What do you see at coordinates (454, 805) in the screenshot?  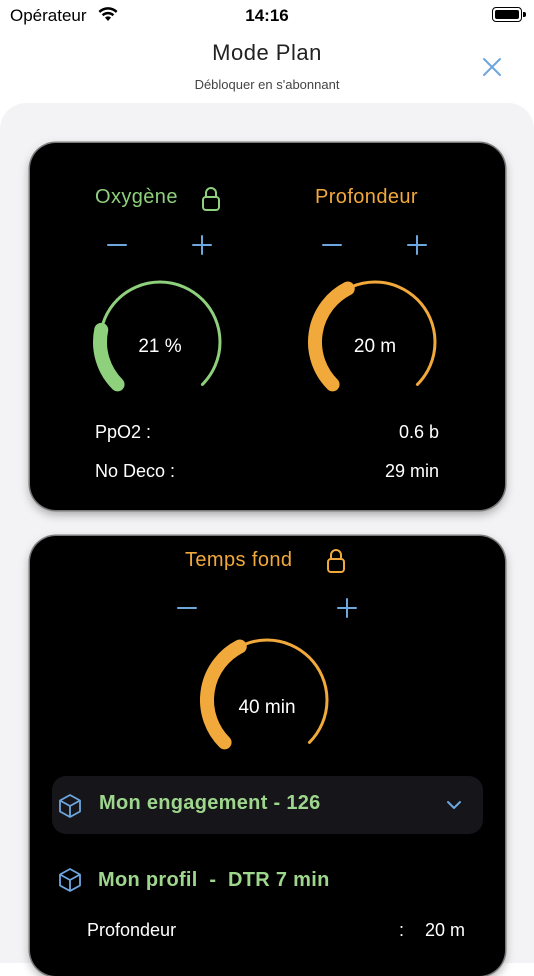 I see `chevron-down-icon` at bounding box center [454, 805].